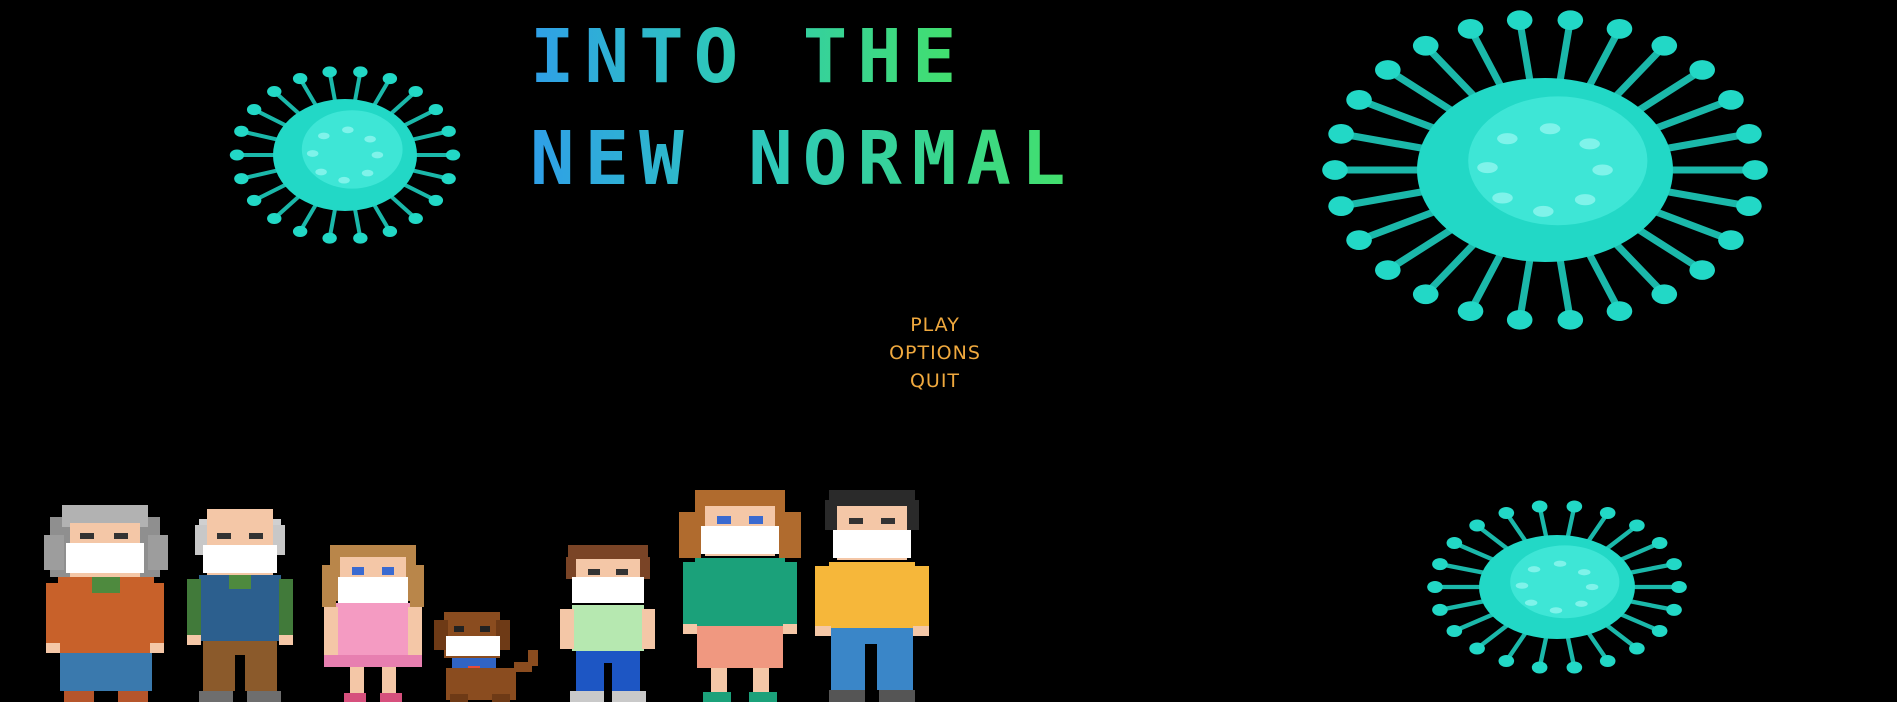  I want to click on boy-sprite, so click(607, 623).